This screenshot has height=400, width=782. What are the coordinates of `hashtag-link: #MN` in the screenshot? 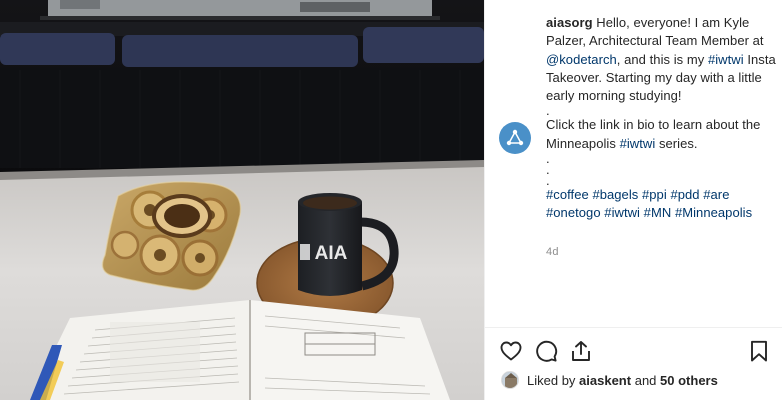 It's located at (658, 212).